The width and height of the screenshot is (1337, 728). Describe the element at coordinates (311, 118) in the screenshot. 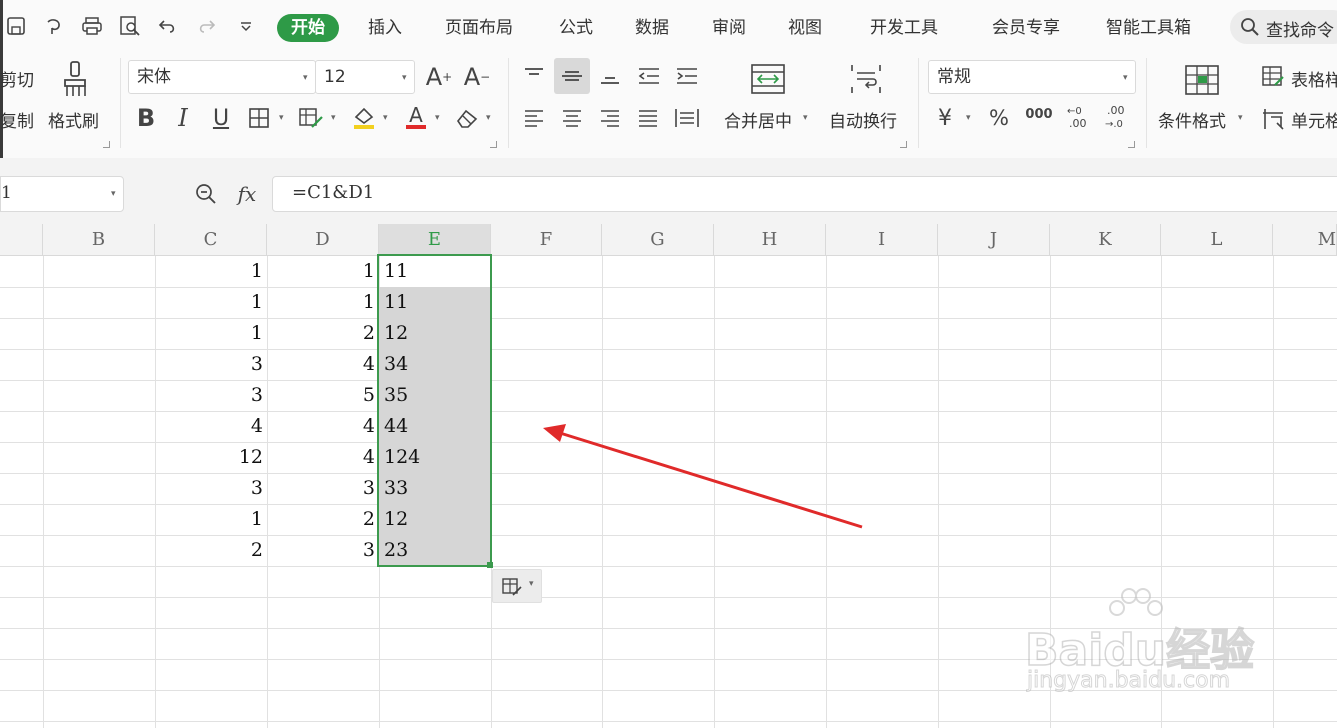

I see `cell-format-icon` at that location.